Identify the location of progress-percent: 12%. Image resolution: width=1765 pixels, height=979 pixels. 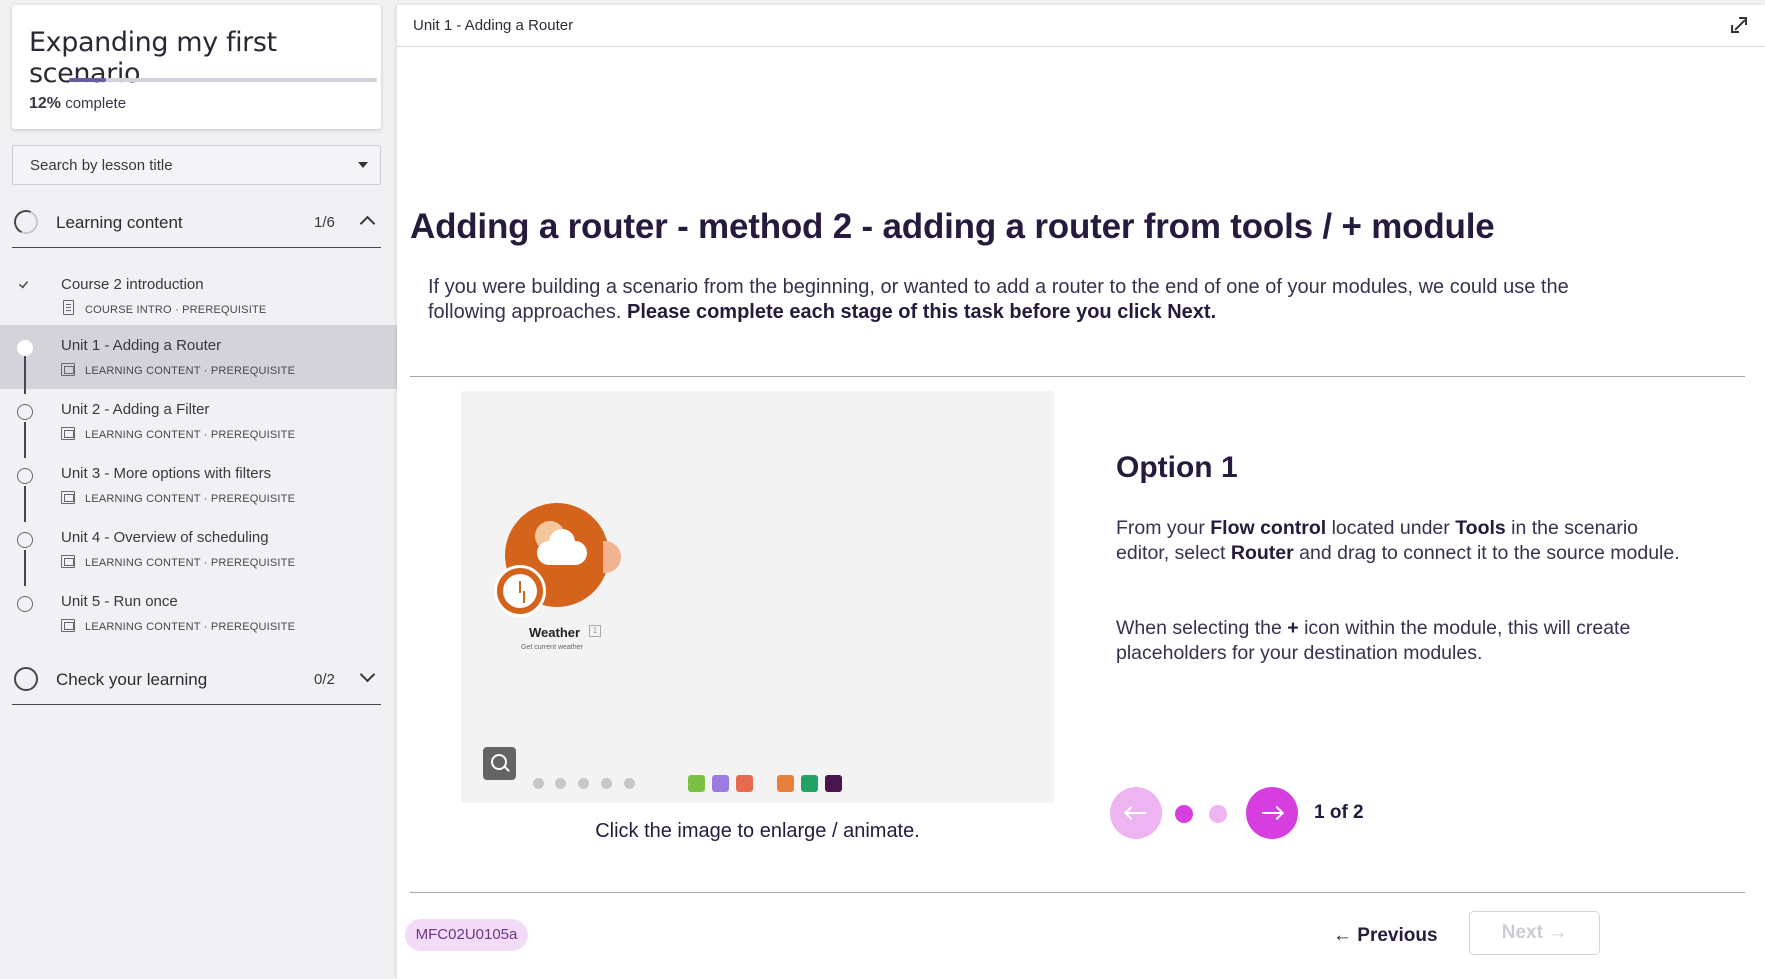
(45, 103).